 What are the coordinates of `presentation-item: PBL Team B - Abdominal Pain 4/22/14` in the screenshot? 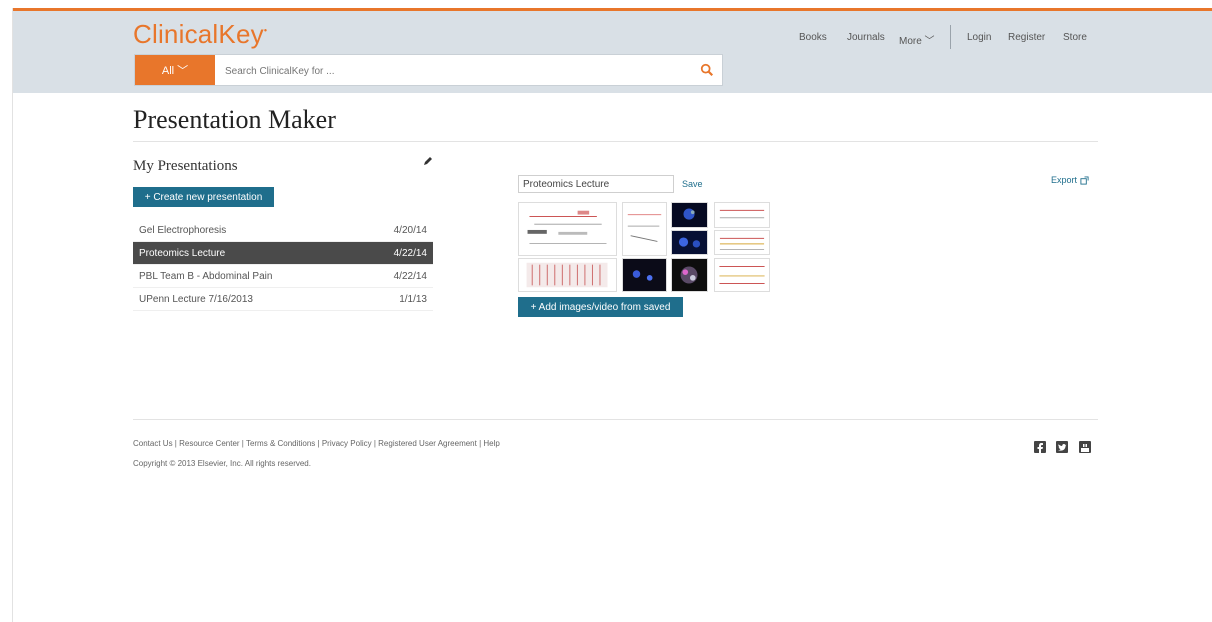 It's located at (283, 276).